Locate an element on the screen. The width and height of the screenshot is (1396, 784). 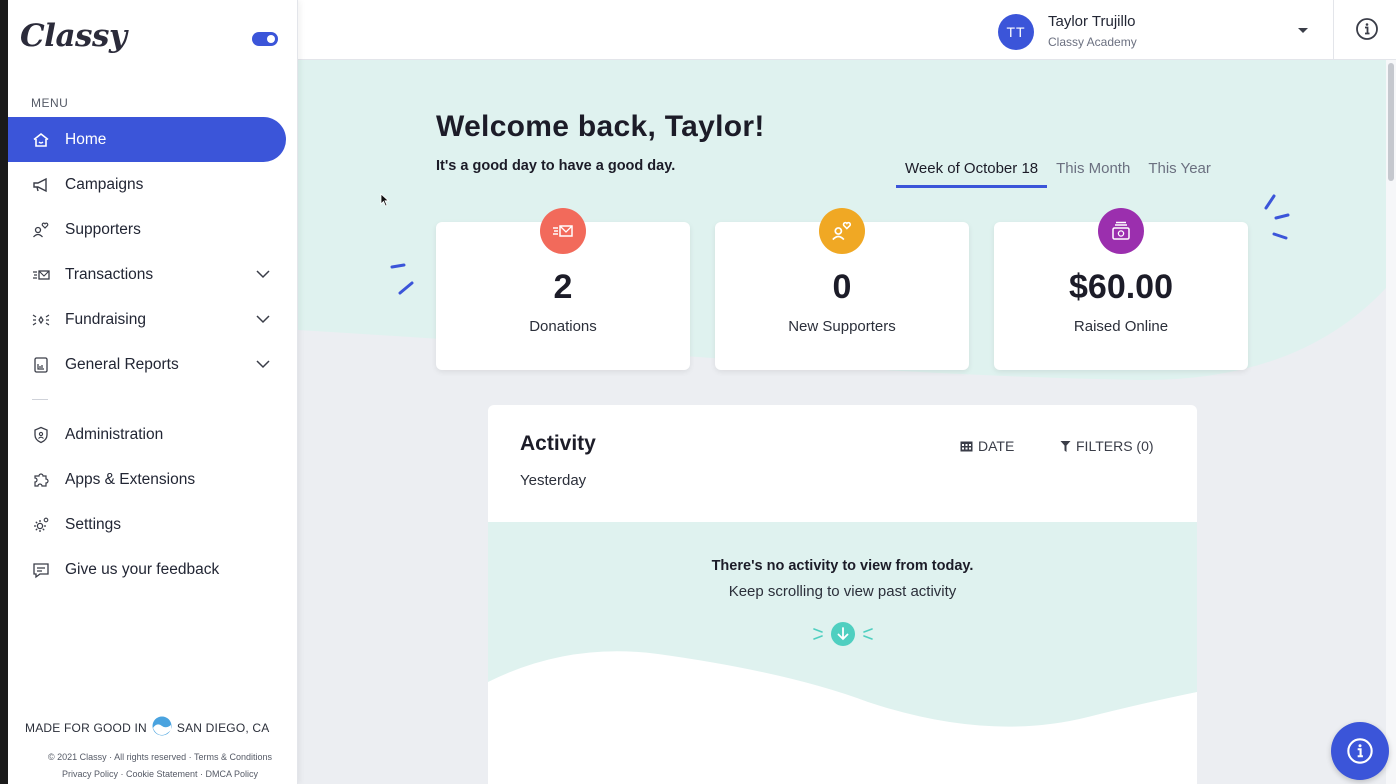
sidebar-item-label: Transactions is located at coordinates (109, 274).